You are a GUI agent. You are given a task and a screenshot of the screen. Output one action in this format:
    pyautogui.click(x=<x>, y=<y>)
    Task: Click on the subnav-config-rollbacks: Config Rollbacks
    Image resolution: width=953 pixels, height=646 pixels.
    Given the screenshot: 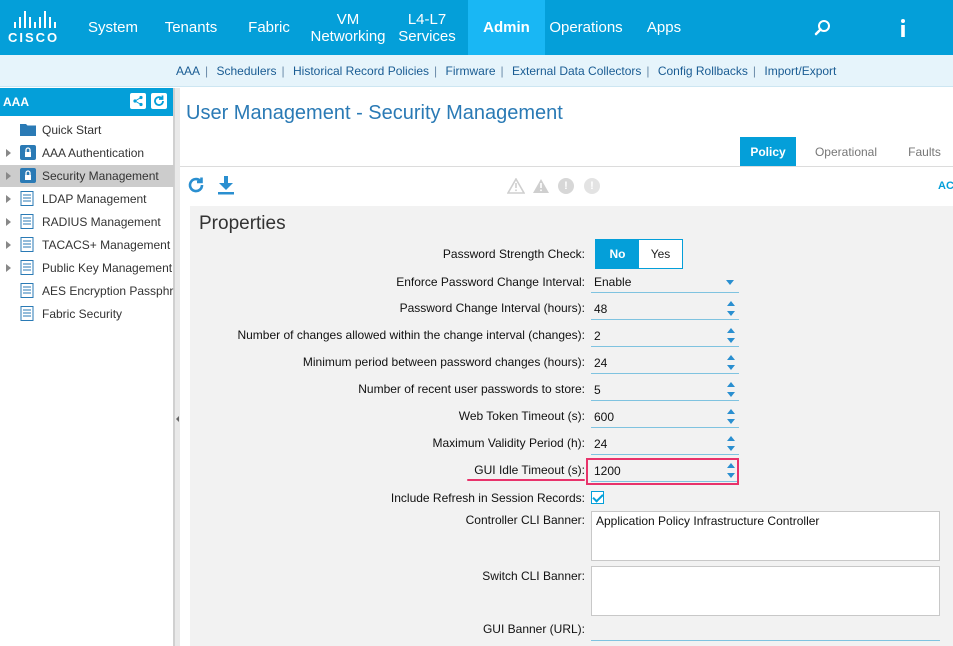 What is the action you would take?
    pyautogui.click(x=703, y=71)
    